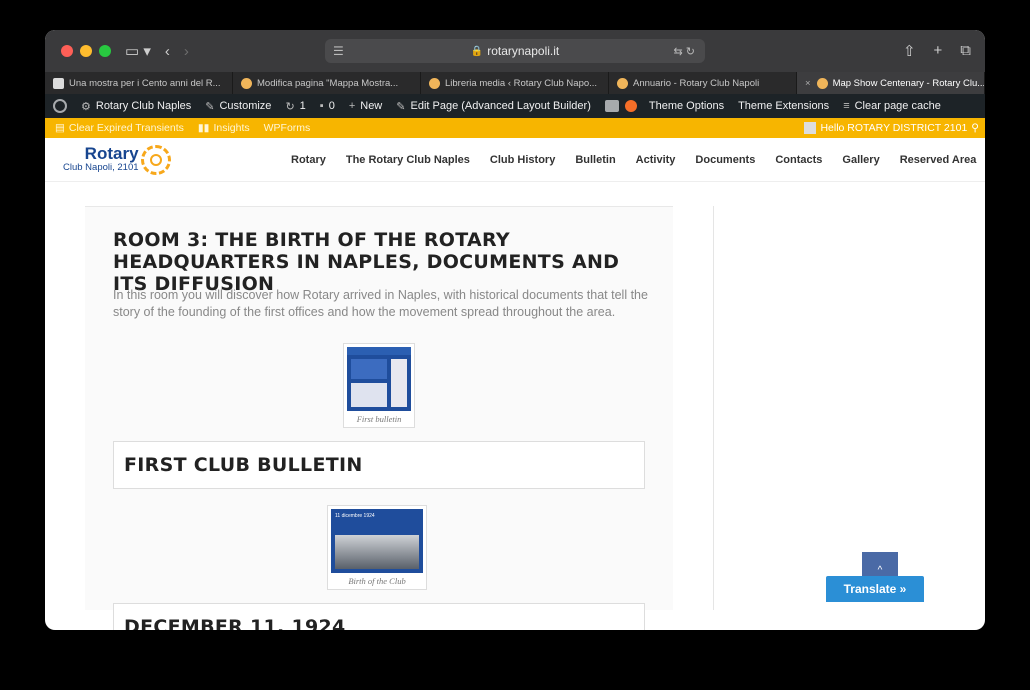  Describe the element at coordinates (713, 408) in the screenshot. I see `sidebar-divider` at that location.